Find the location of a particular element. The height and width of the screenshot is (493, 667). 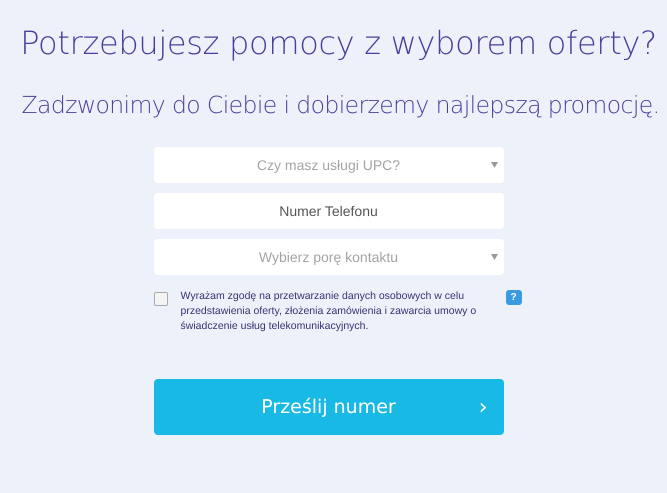

submit-button: Prześlij numer › is located at coordinates (329, 407).